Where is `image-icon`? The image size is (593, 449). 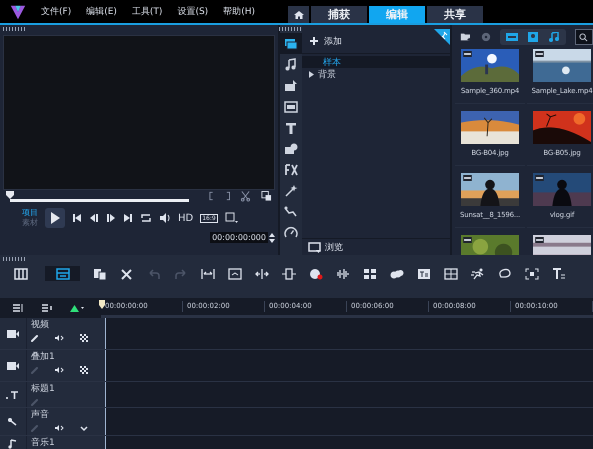
image-icon is located at coordinates (235, 274).